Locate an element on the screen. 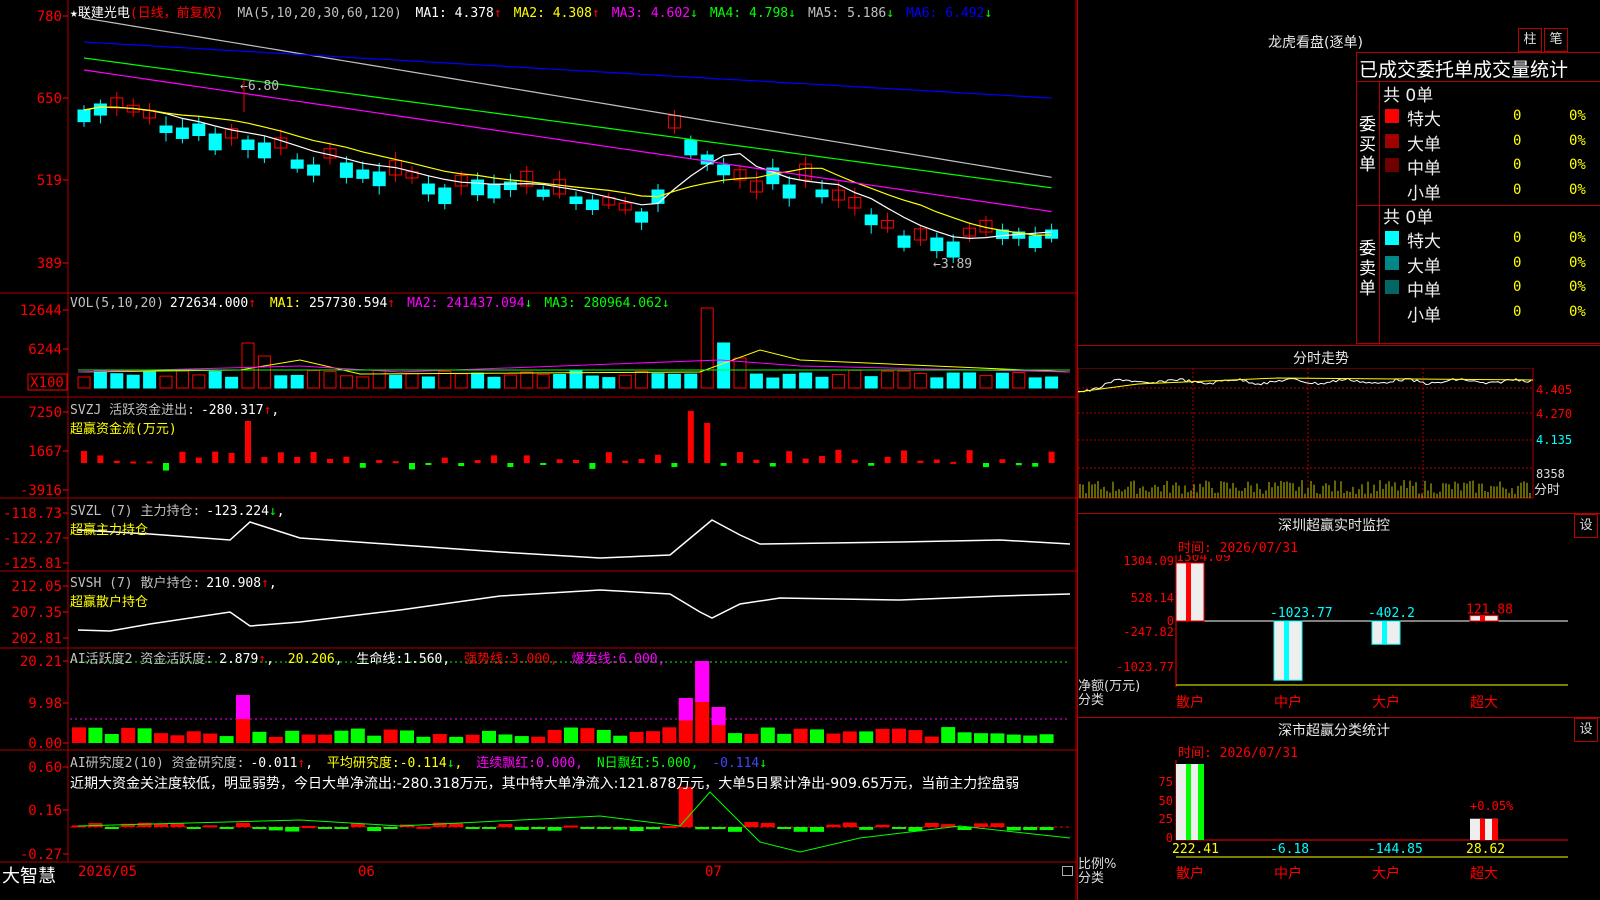 The image size is (1600, 900). bar-mode-button: 柱 is located at coordinates (1530, 40).